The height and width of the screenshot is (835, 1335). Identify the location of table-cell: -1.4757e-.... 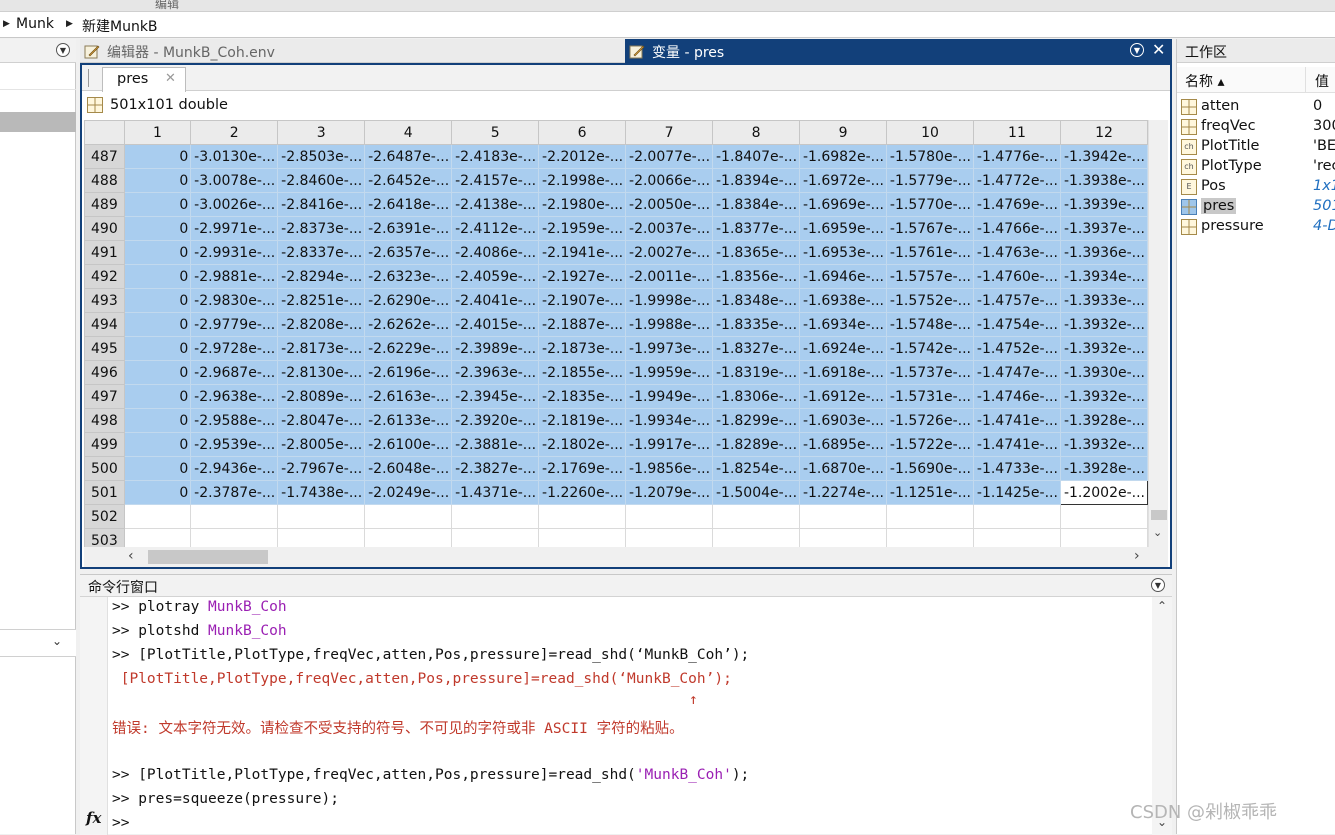
(1016, 300).